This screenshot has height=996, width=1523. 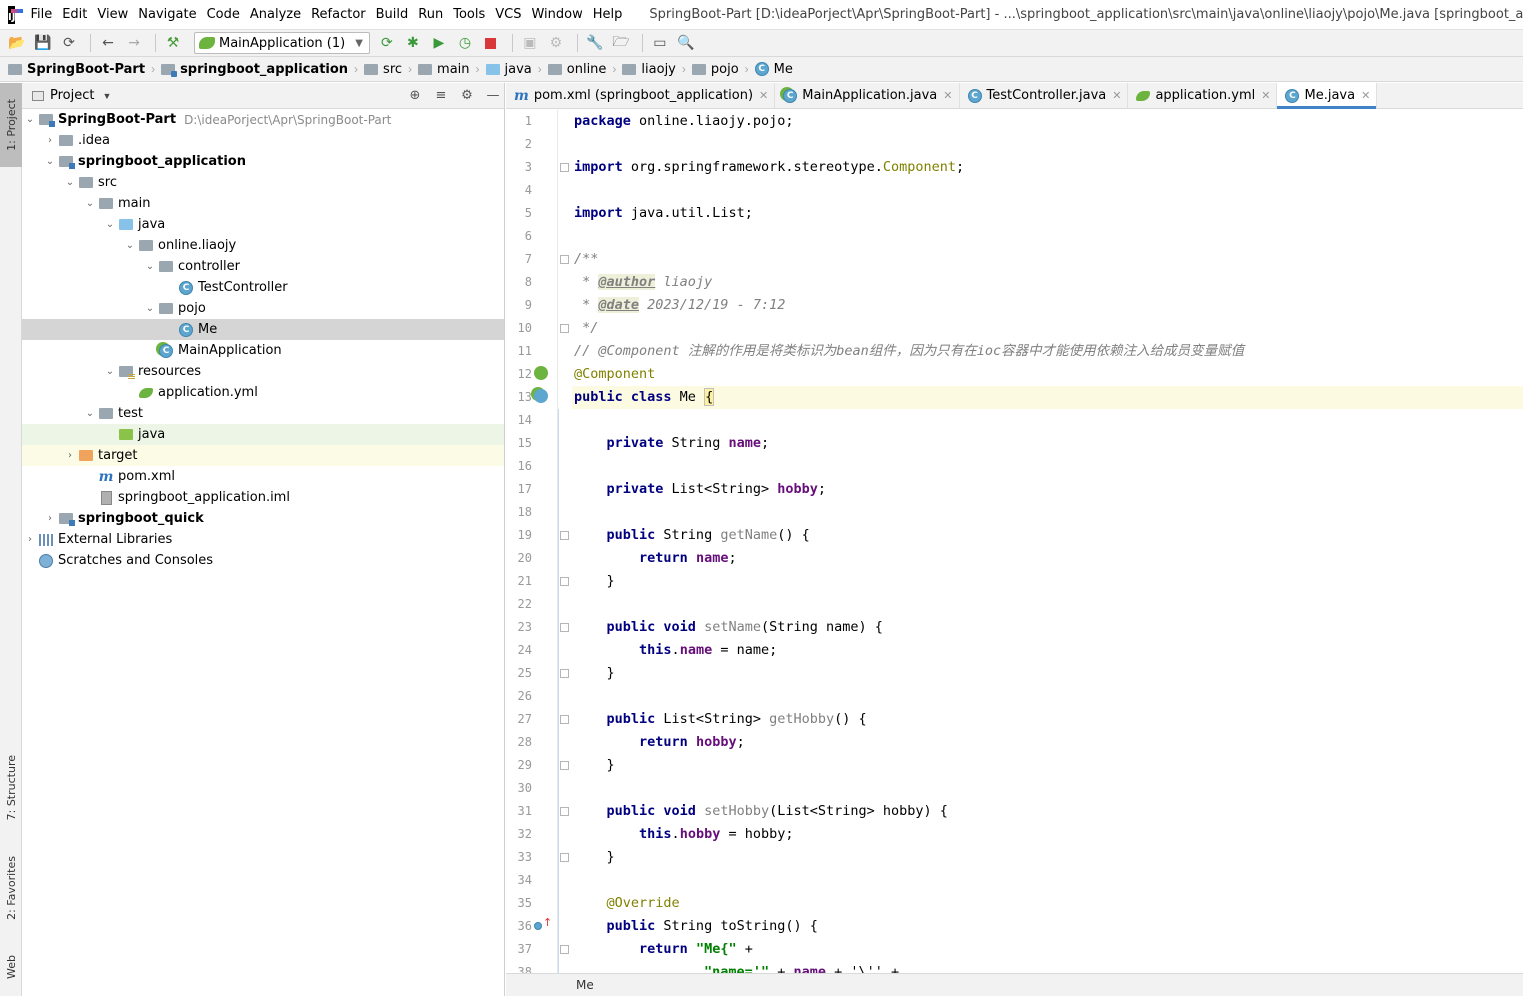 I want to click on breadcrumb-item-me: C Me, so click(x=773, y=69).